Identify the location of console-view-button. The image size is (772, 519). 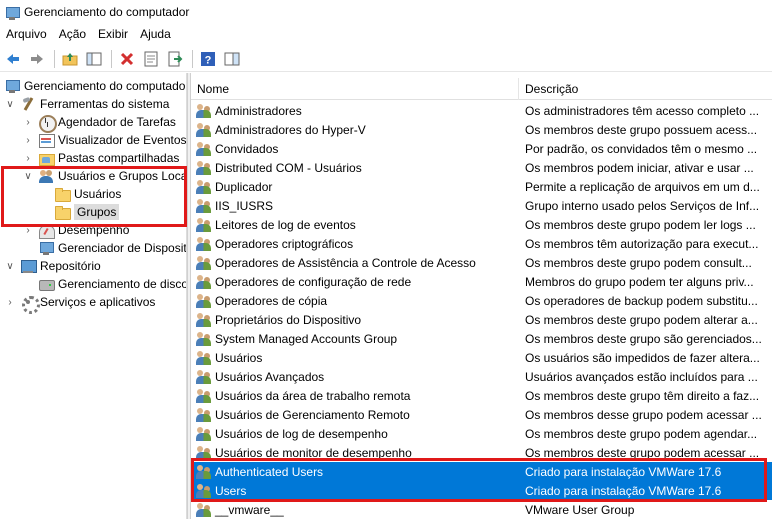
(232, 59).